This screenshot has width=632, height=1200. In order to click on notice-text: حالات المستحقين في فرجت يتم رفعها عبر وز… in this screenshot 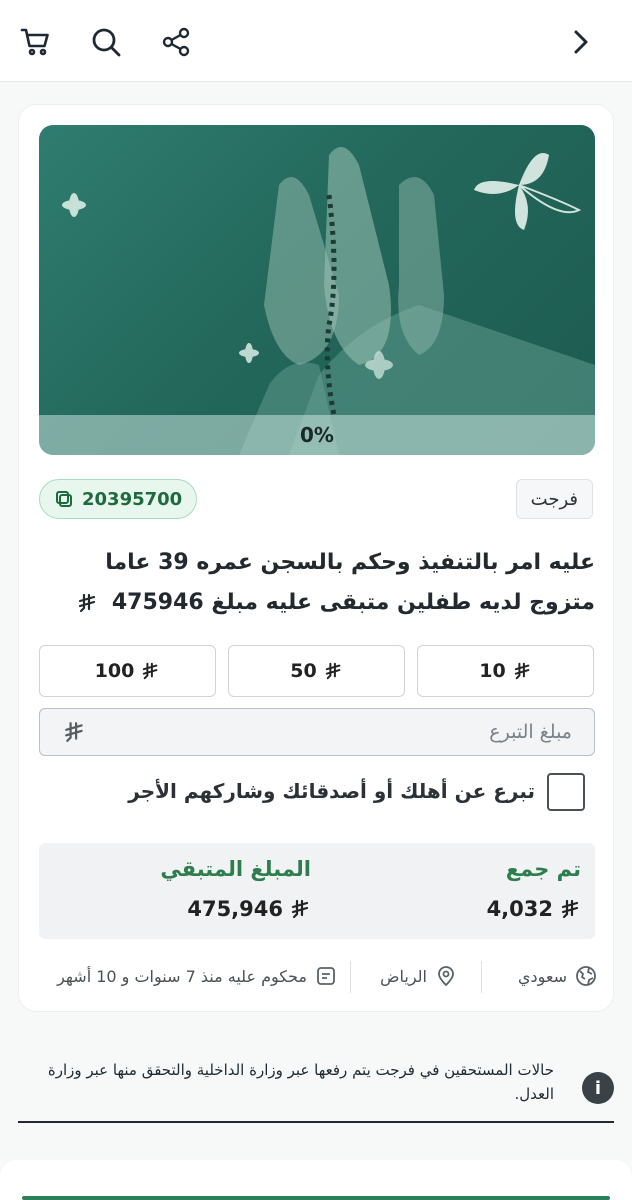, I will do `click(300, 1082)`.